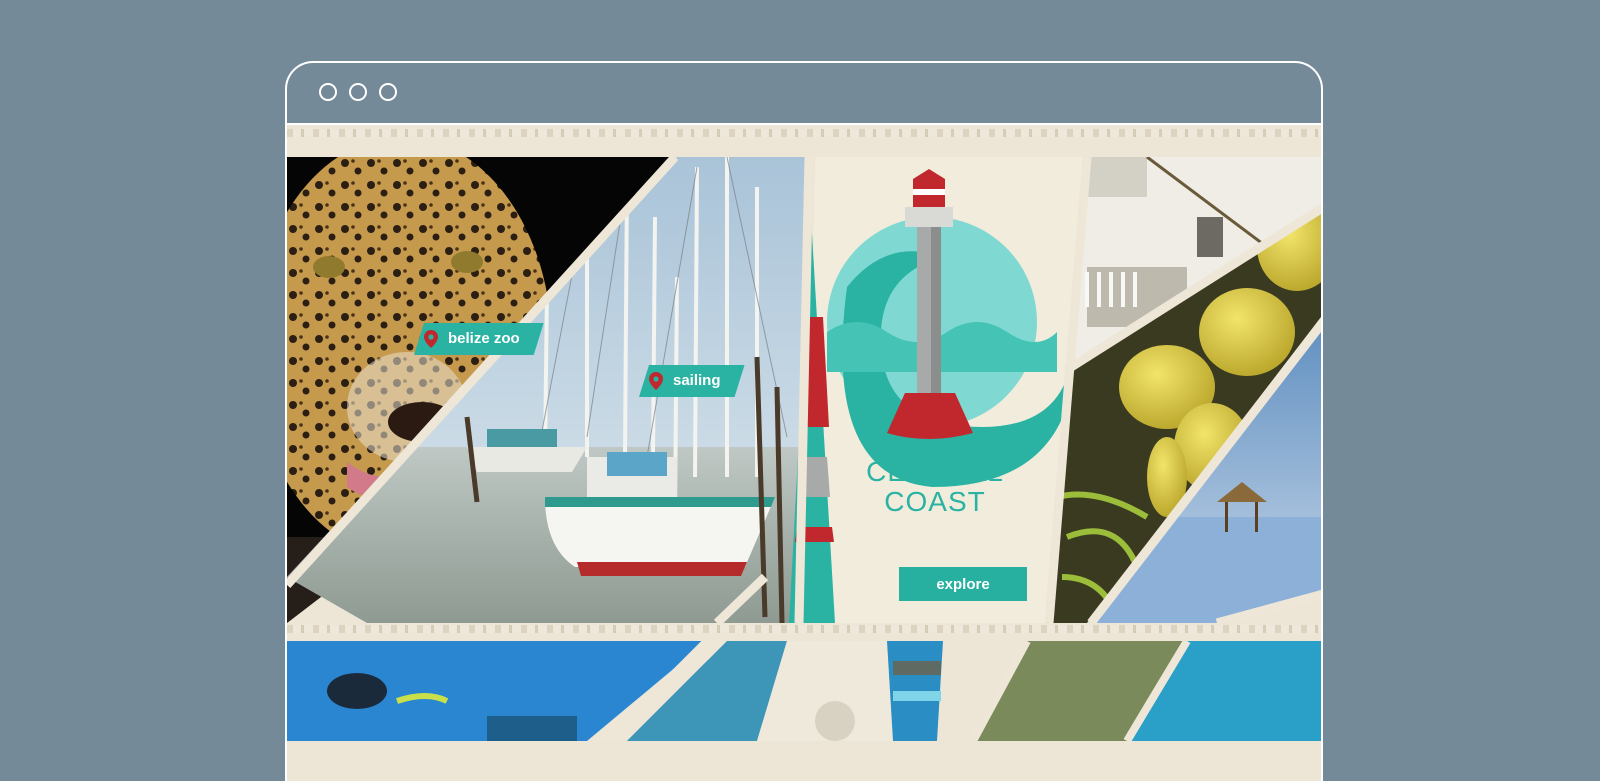 The width and height of the screenshot is (1600, 781). I want to click on window-minimize-dot, so click(358, 92).